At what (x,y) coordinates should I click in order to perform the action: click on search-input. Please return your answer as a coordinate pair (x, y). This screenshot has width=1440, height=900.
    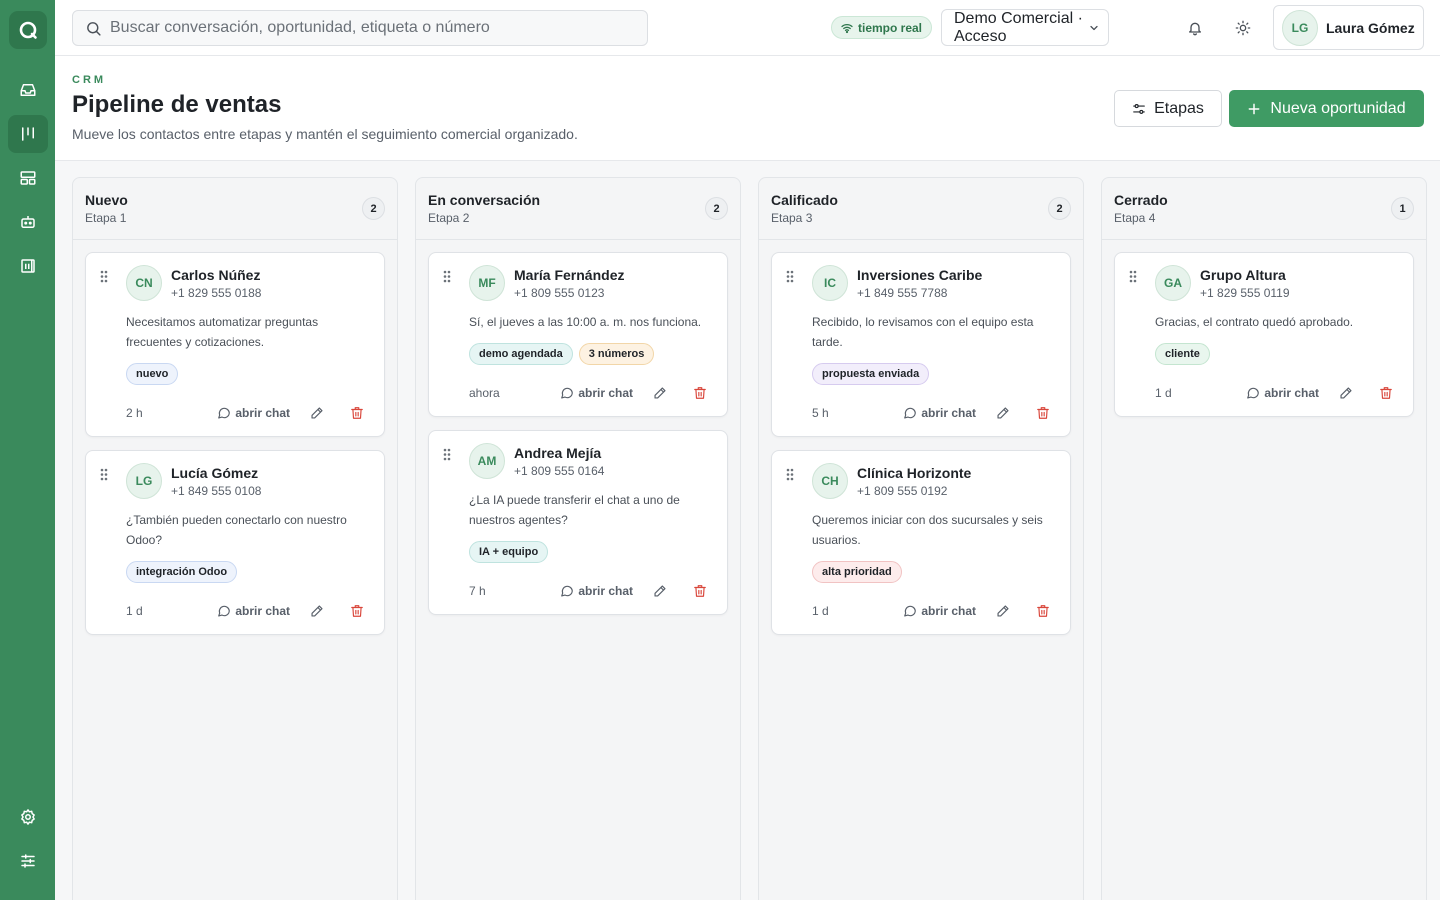
    Looking at the image, I should click on (370, 28).